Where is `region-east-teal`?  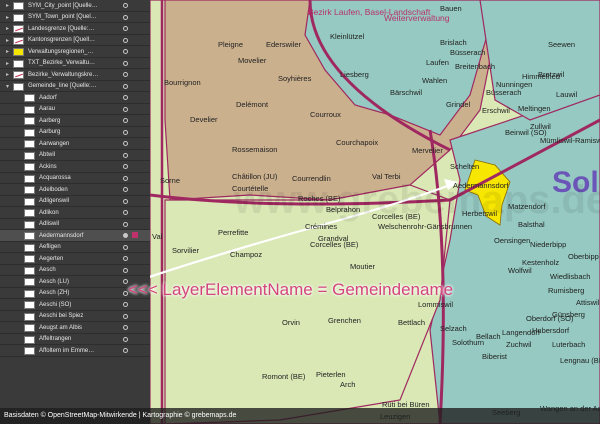
region-east-teal is located at coordinates (539, 60).